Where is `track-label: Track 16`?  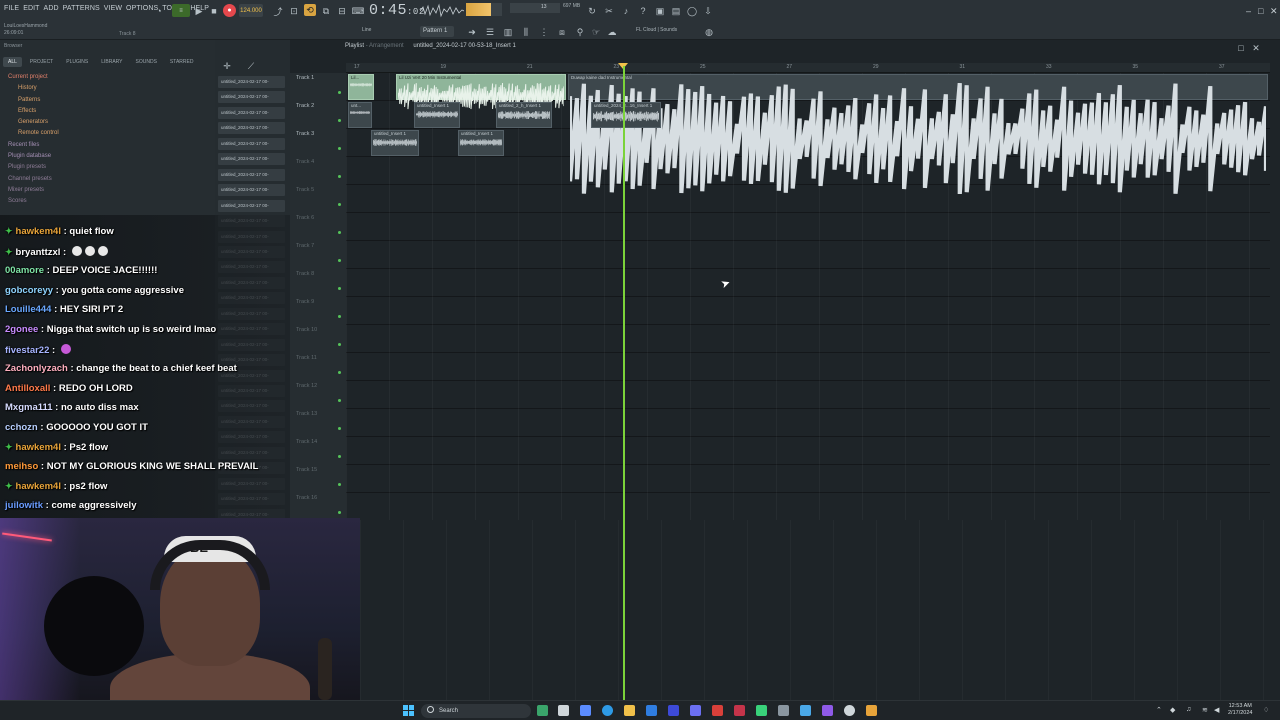 track-label: Track 16 is located at coordinates (306, 498).